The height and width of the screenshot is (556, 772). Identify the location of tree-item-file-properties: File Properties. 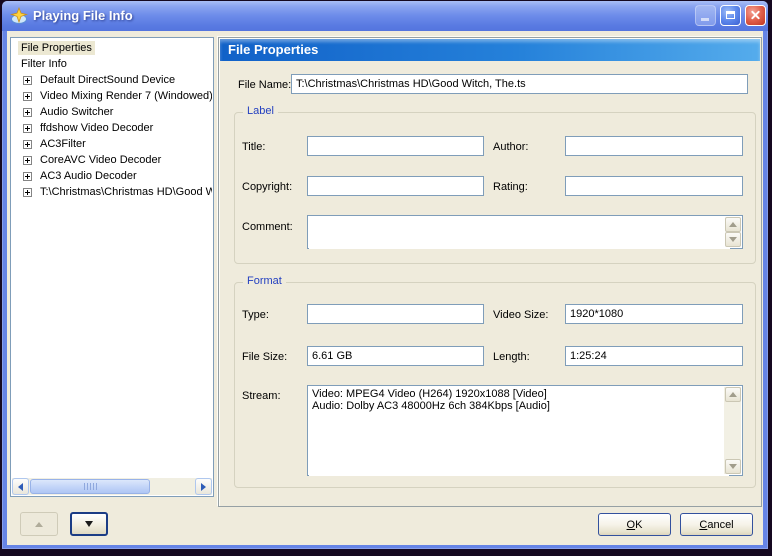
(112, 48).